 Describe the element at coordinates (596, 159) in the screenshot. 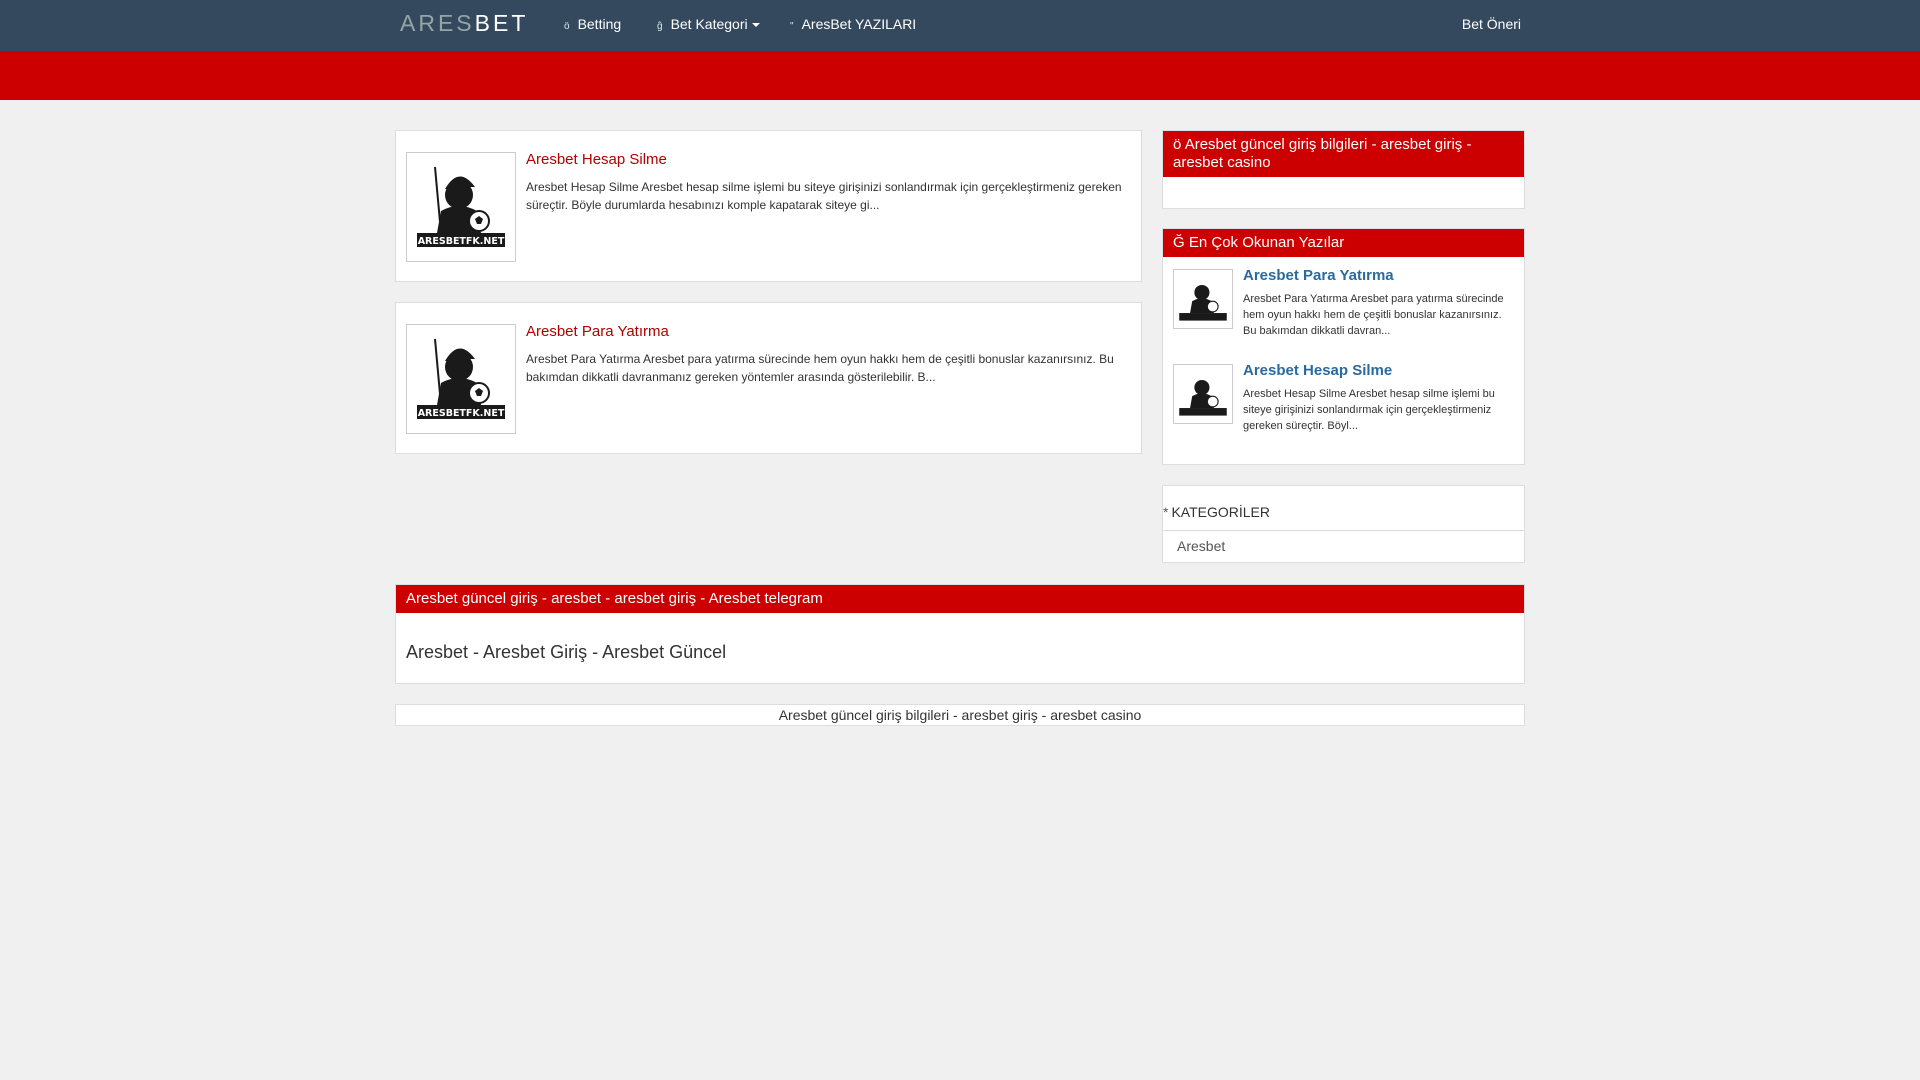

I see `post-title-link: Aresbet Hesap Silme` at that location.